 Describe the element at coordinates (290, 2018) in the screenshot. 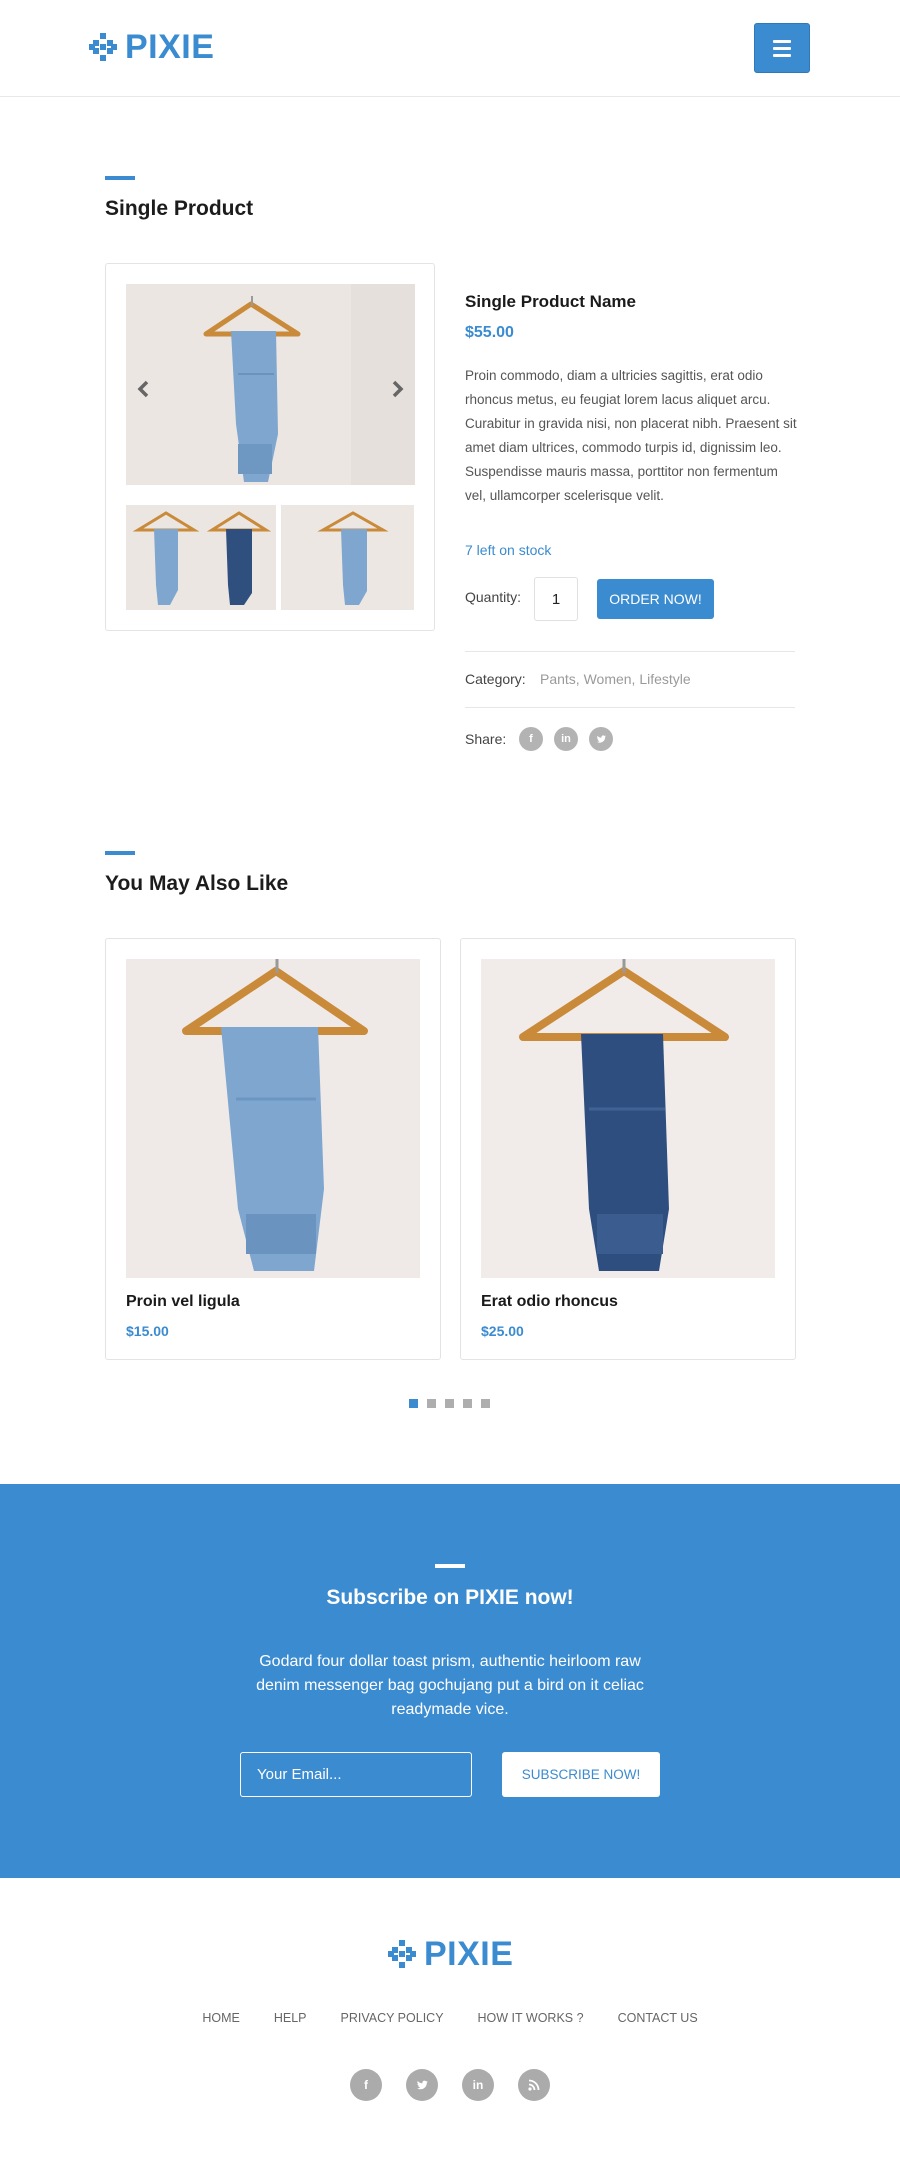

I see `footer-link-help: HELP` at that location.